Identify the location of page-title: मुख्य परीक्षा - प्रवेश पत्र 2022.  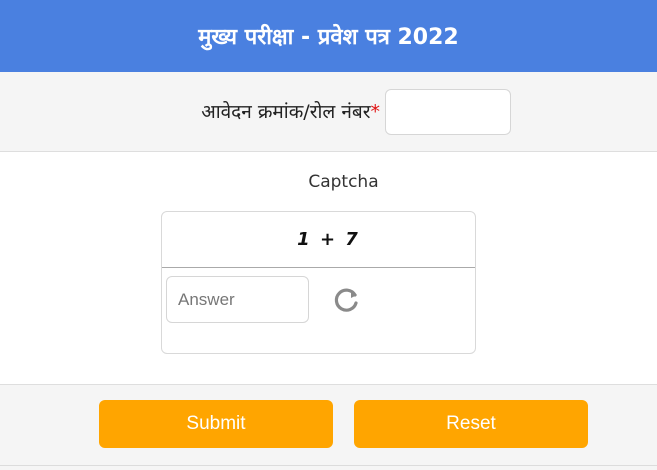
(328, 37).